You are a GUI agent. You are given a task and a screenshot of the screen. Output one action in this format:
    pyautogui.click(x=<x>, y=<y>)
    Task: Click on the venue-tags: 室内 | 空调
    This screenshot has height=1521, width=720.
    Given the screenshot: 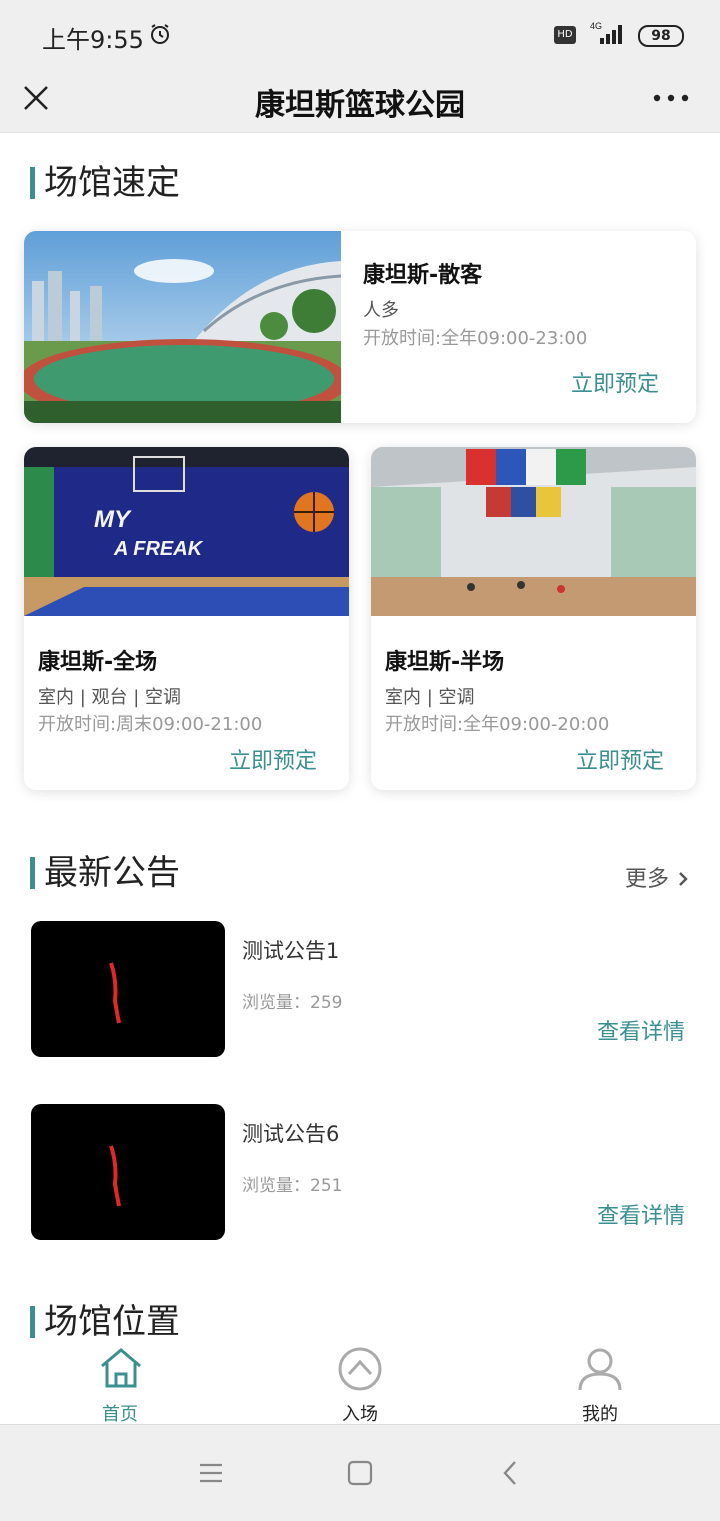 What is the action you would take?
    pyautogui.click(x=430, y=697)
    